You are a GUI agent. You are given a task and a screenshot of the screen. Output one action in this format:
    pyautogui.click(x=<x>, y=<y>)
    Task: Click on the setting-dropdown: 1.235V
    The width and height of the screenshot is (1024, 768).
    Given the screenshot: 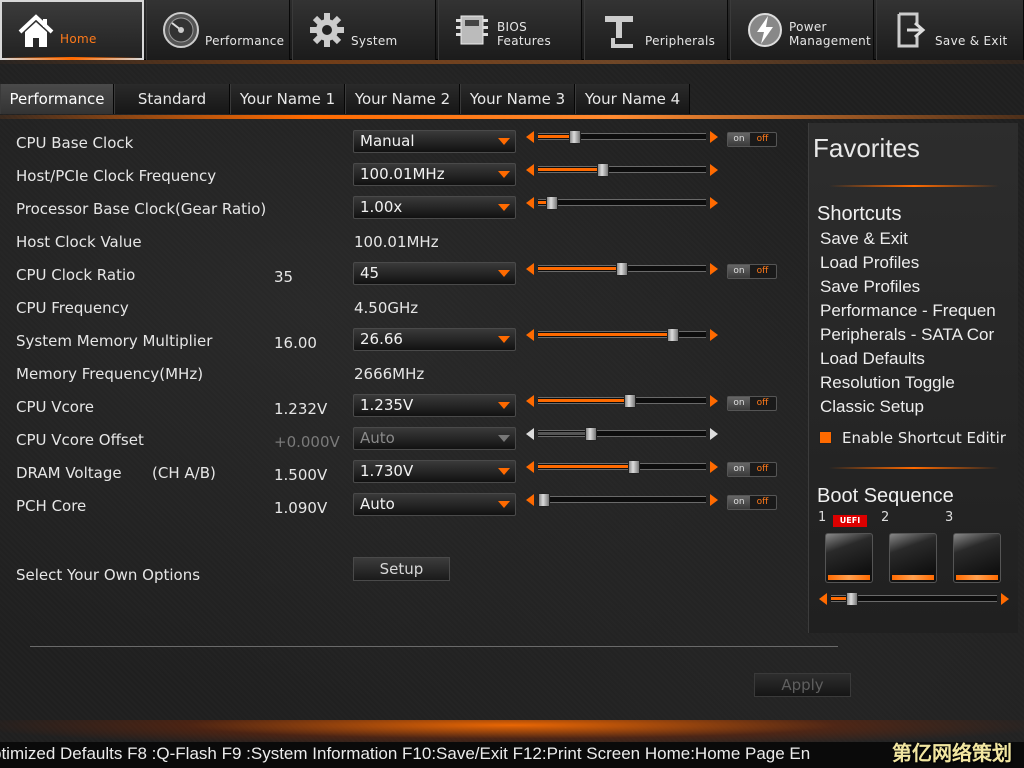 What is the action you would take?
    pyautogui.click(x=434, y=405)
    